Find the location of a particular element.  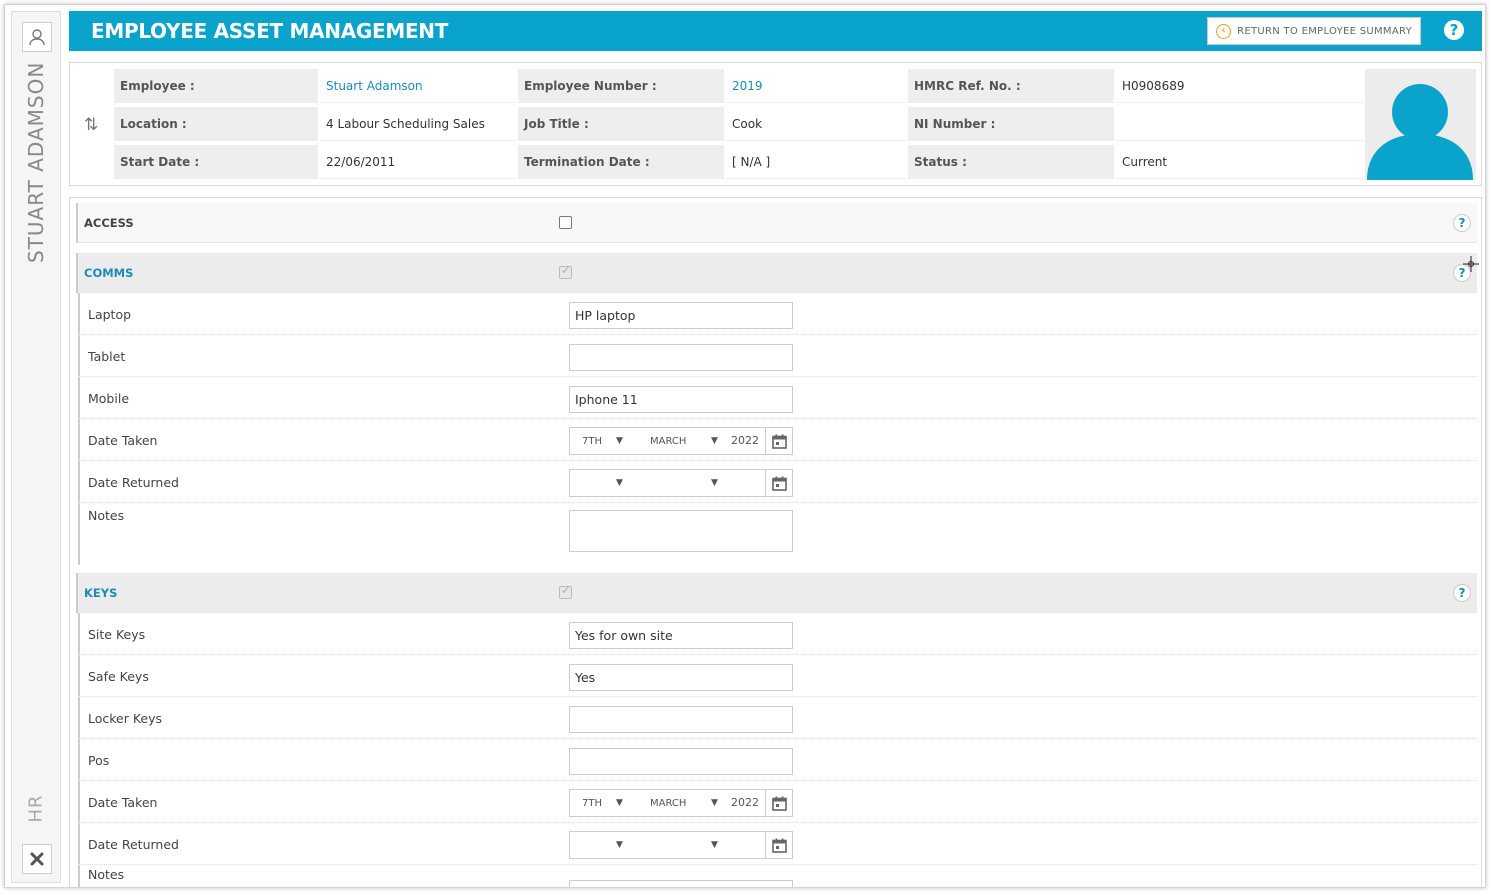

form-row-site-keys: Site Keys Yes for own site is located at coordinates (777, 634).